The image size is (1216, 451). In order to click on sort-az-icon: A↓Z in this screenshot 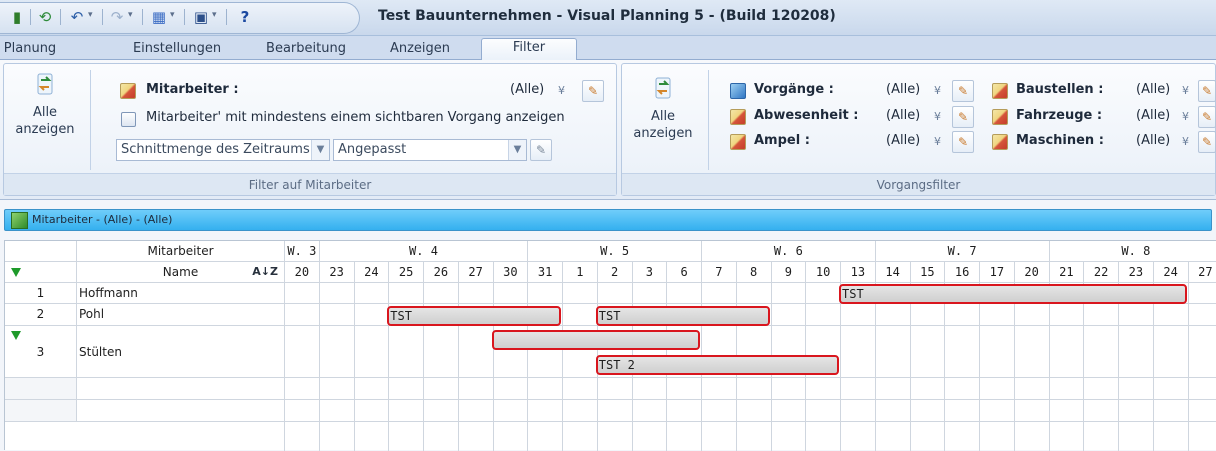, I will do `click(265, 272)`.